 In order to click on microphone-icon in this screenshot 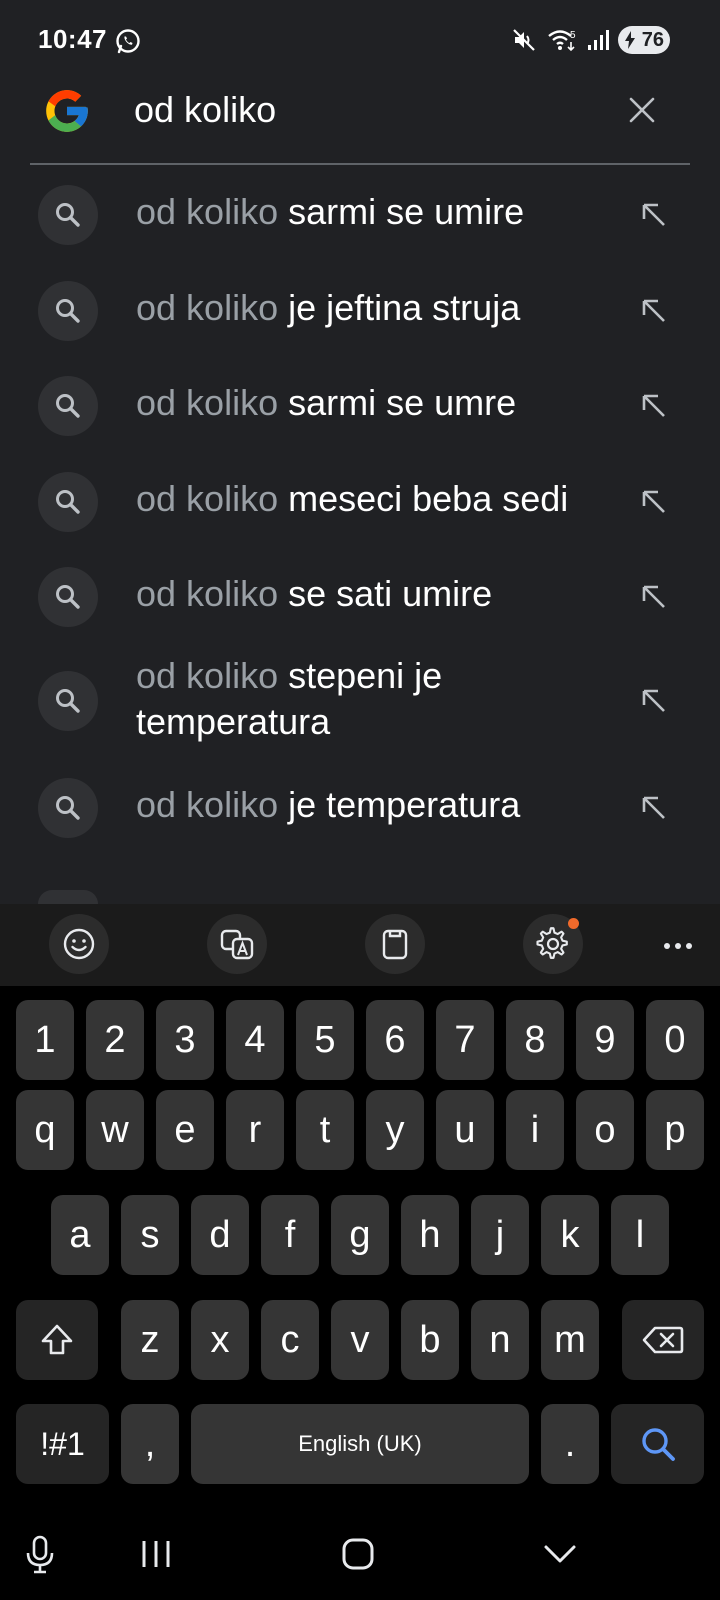, I will do `click(40, 1554)`.